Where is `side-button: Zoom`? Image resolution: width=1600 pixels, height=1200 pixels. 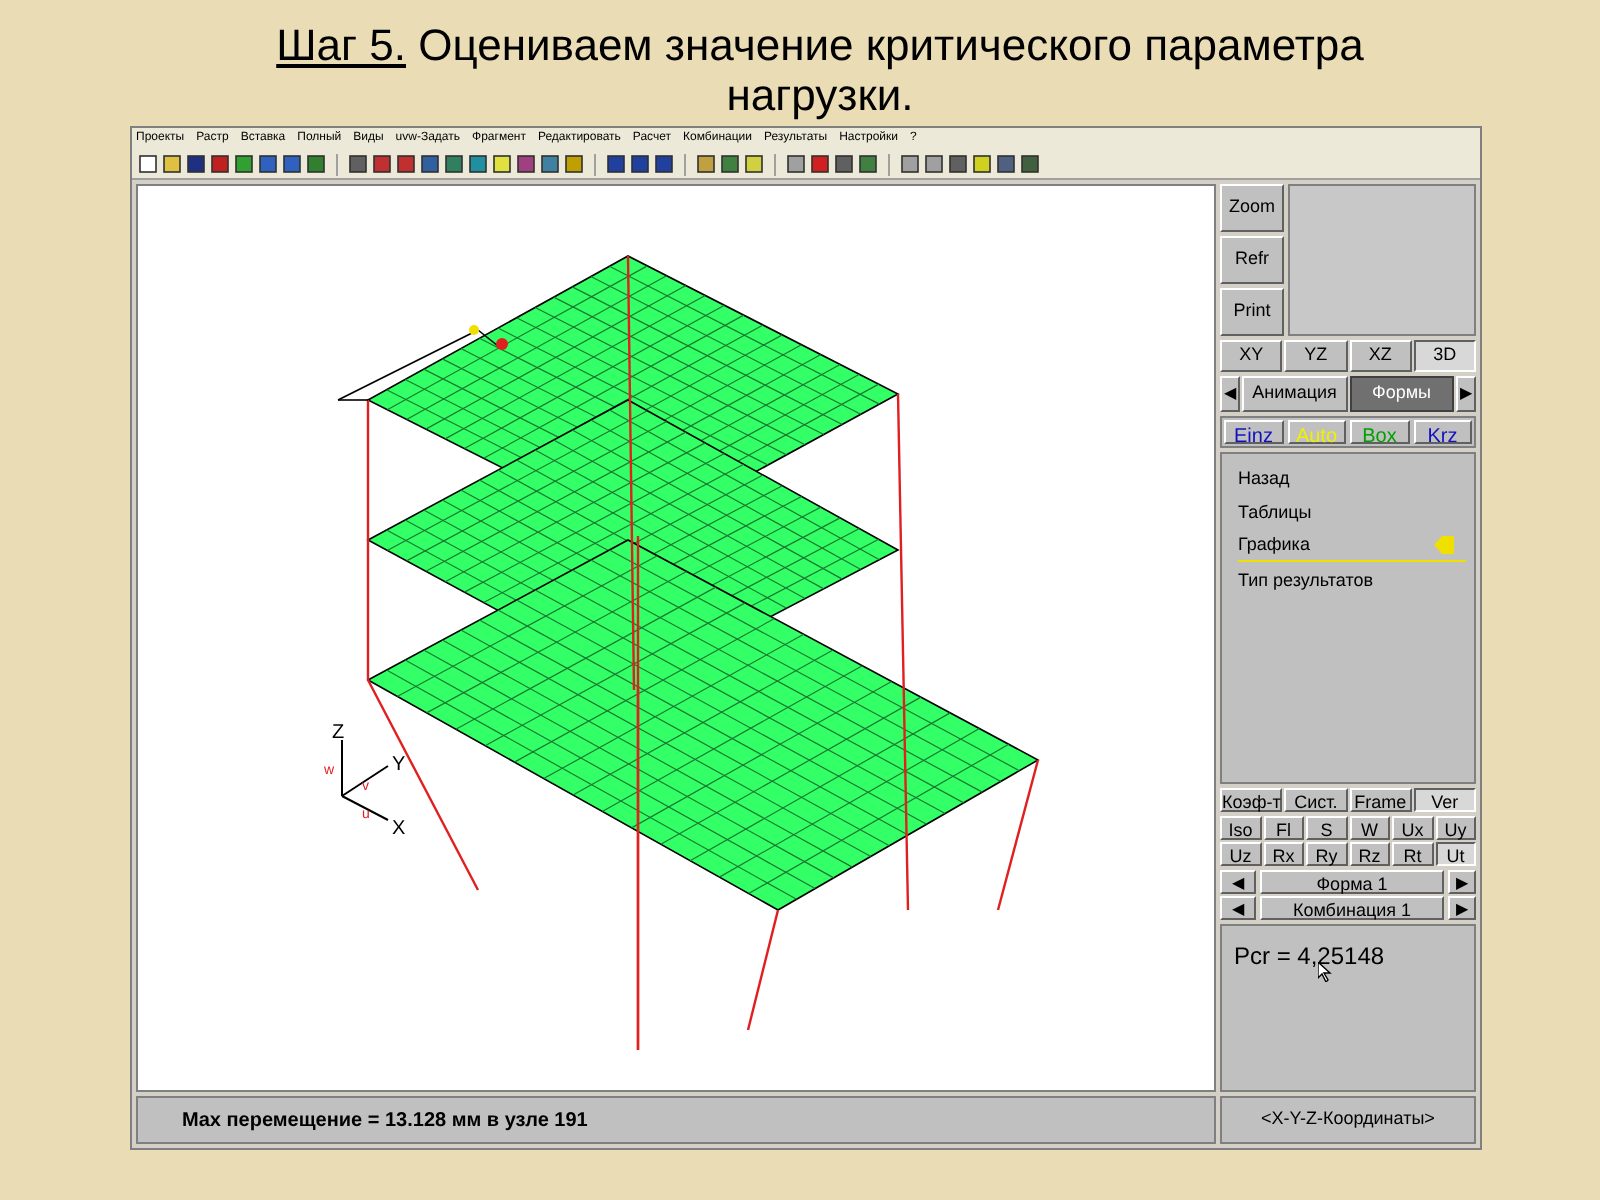
side-button: Zoom is located at coordinates (1252, 208).